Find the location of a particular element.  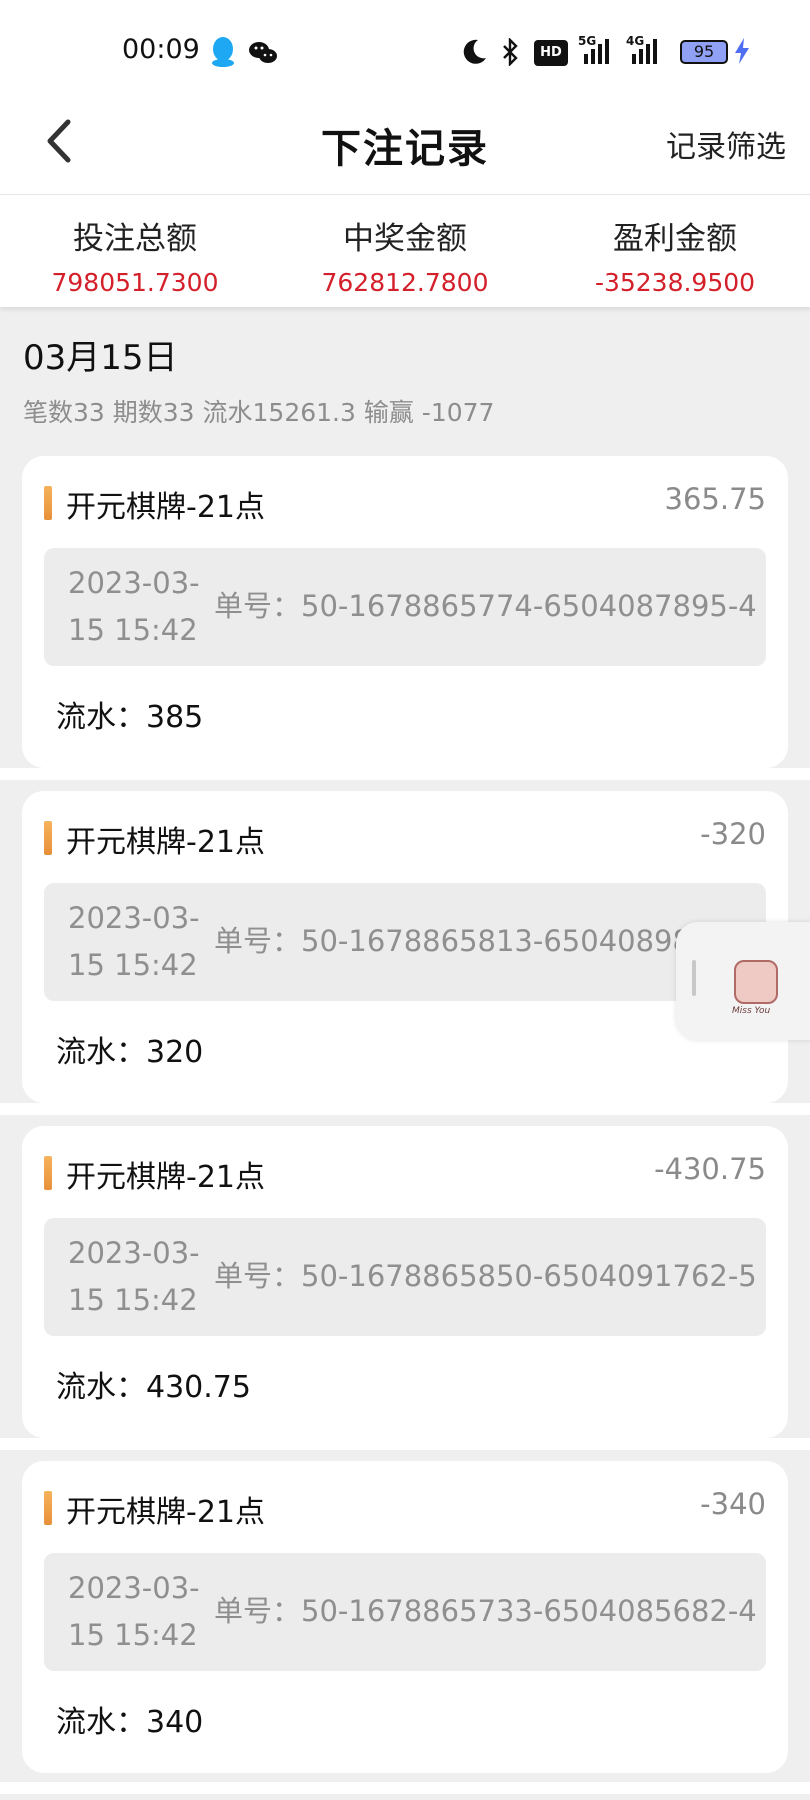

summary-value: 798051.7300 is located at coordinates (135, 282).